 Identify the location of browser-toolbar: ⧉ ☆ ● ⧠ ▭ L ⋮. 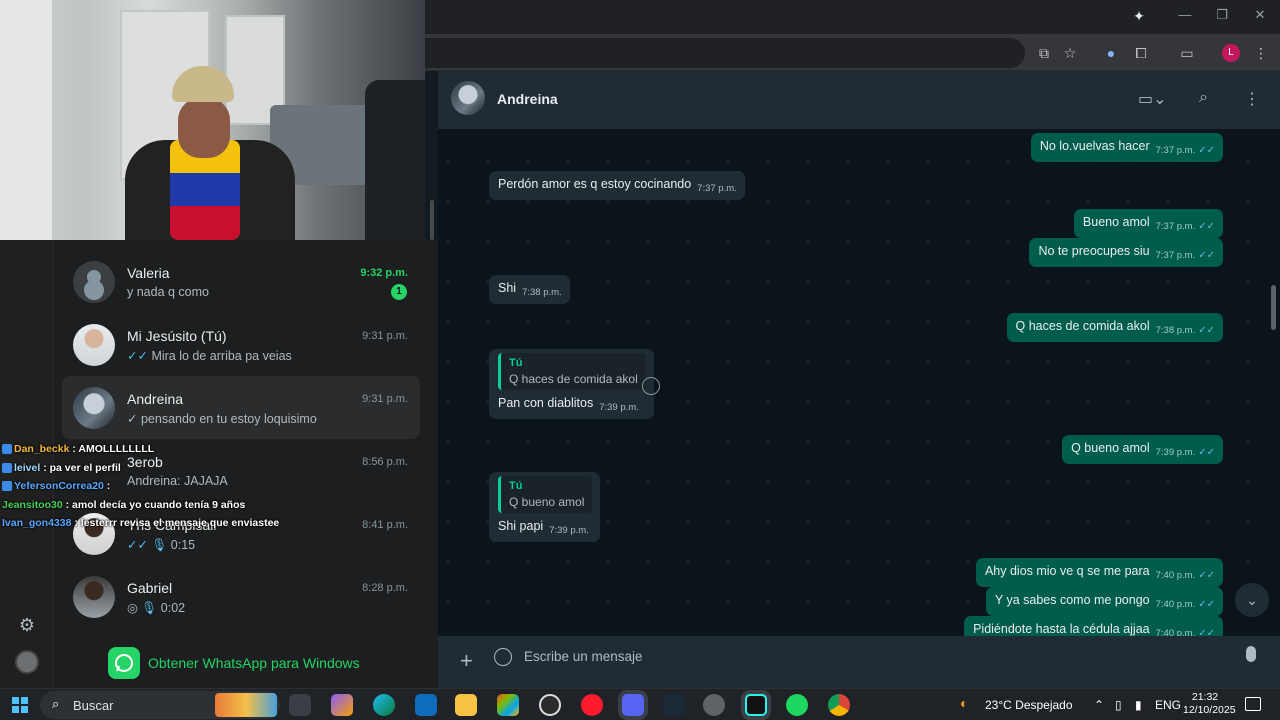
(852, 52).